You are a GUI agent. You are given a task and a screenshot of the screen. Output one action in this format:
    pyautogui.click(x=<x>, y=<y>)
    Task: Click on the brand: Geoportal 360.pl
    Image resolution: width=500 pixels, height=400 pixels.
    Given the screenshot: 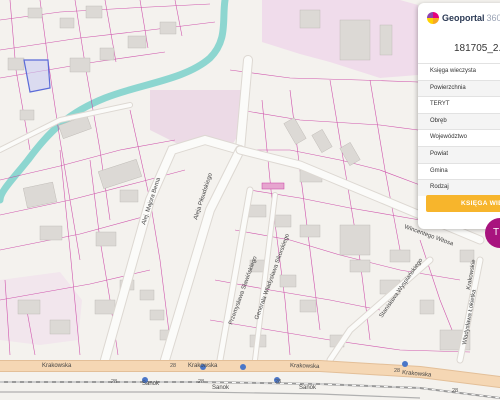 What is the action you would take?
    pyautogui.click(x=463, y=18)
    